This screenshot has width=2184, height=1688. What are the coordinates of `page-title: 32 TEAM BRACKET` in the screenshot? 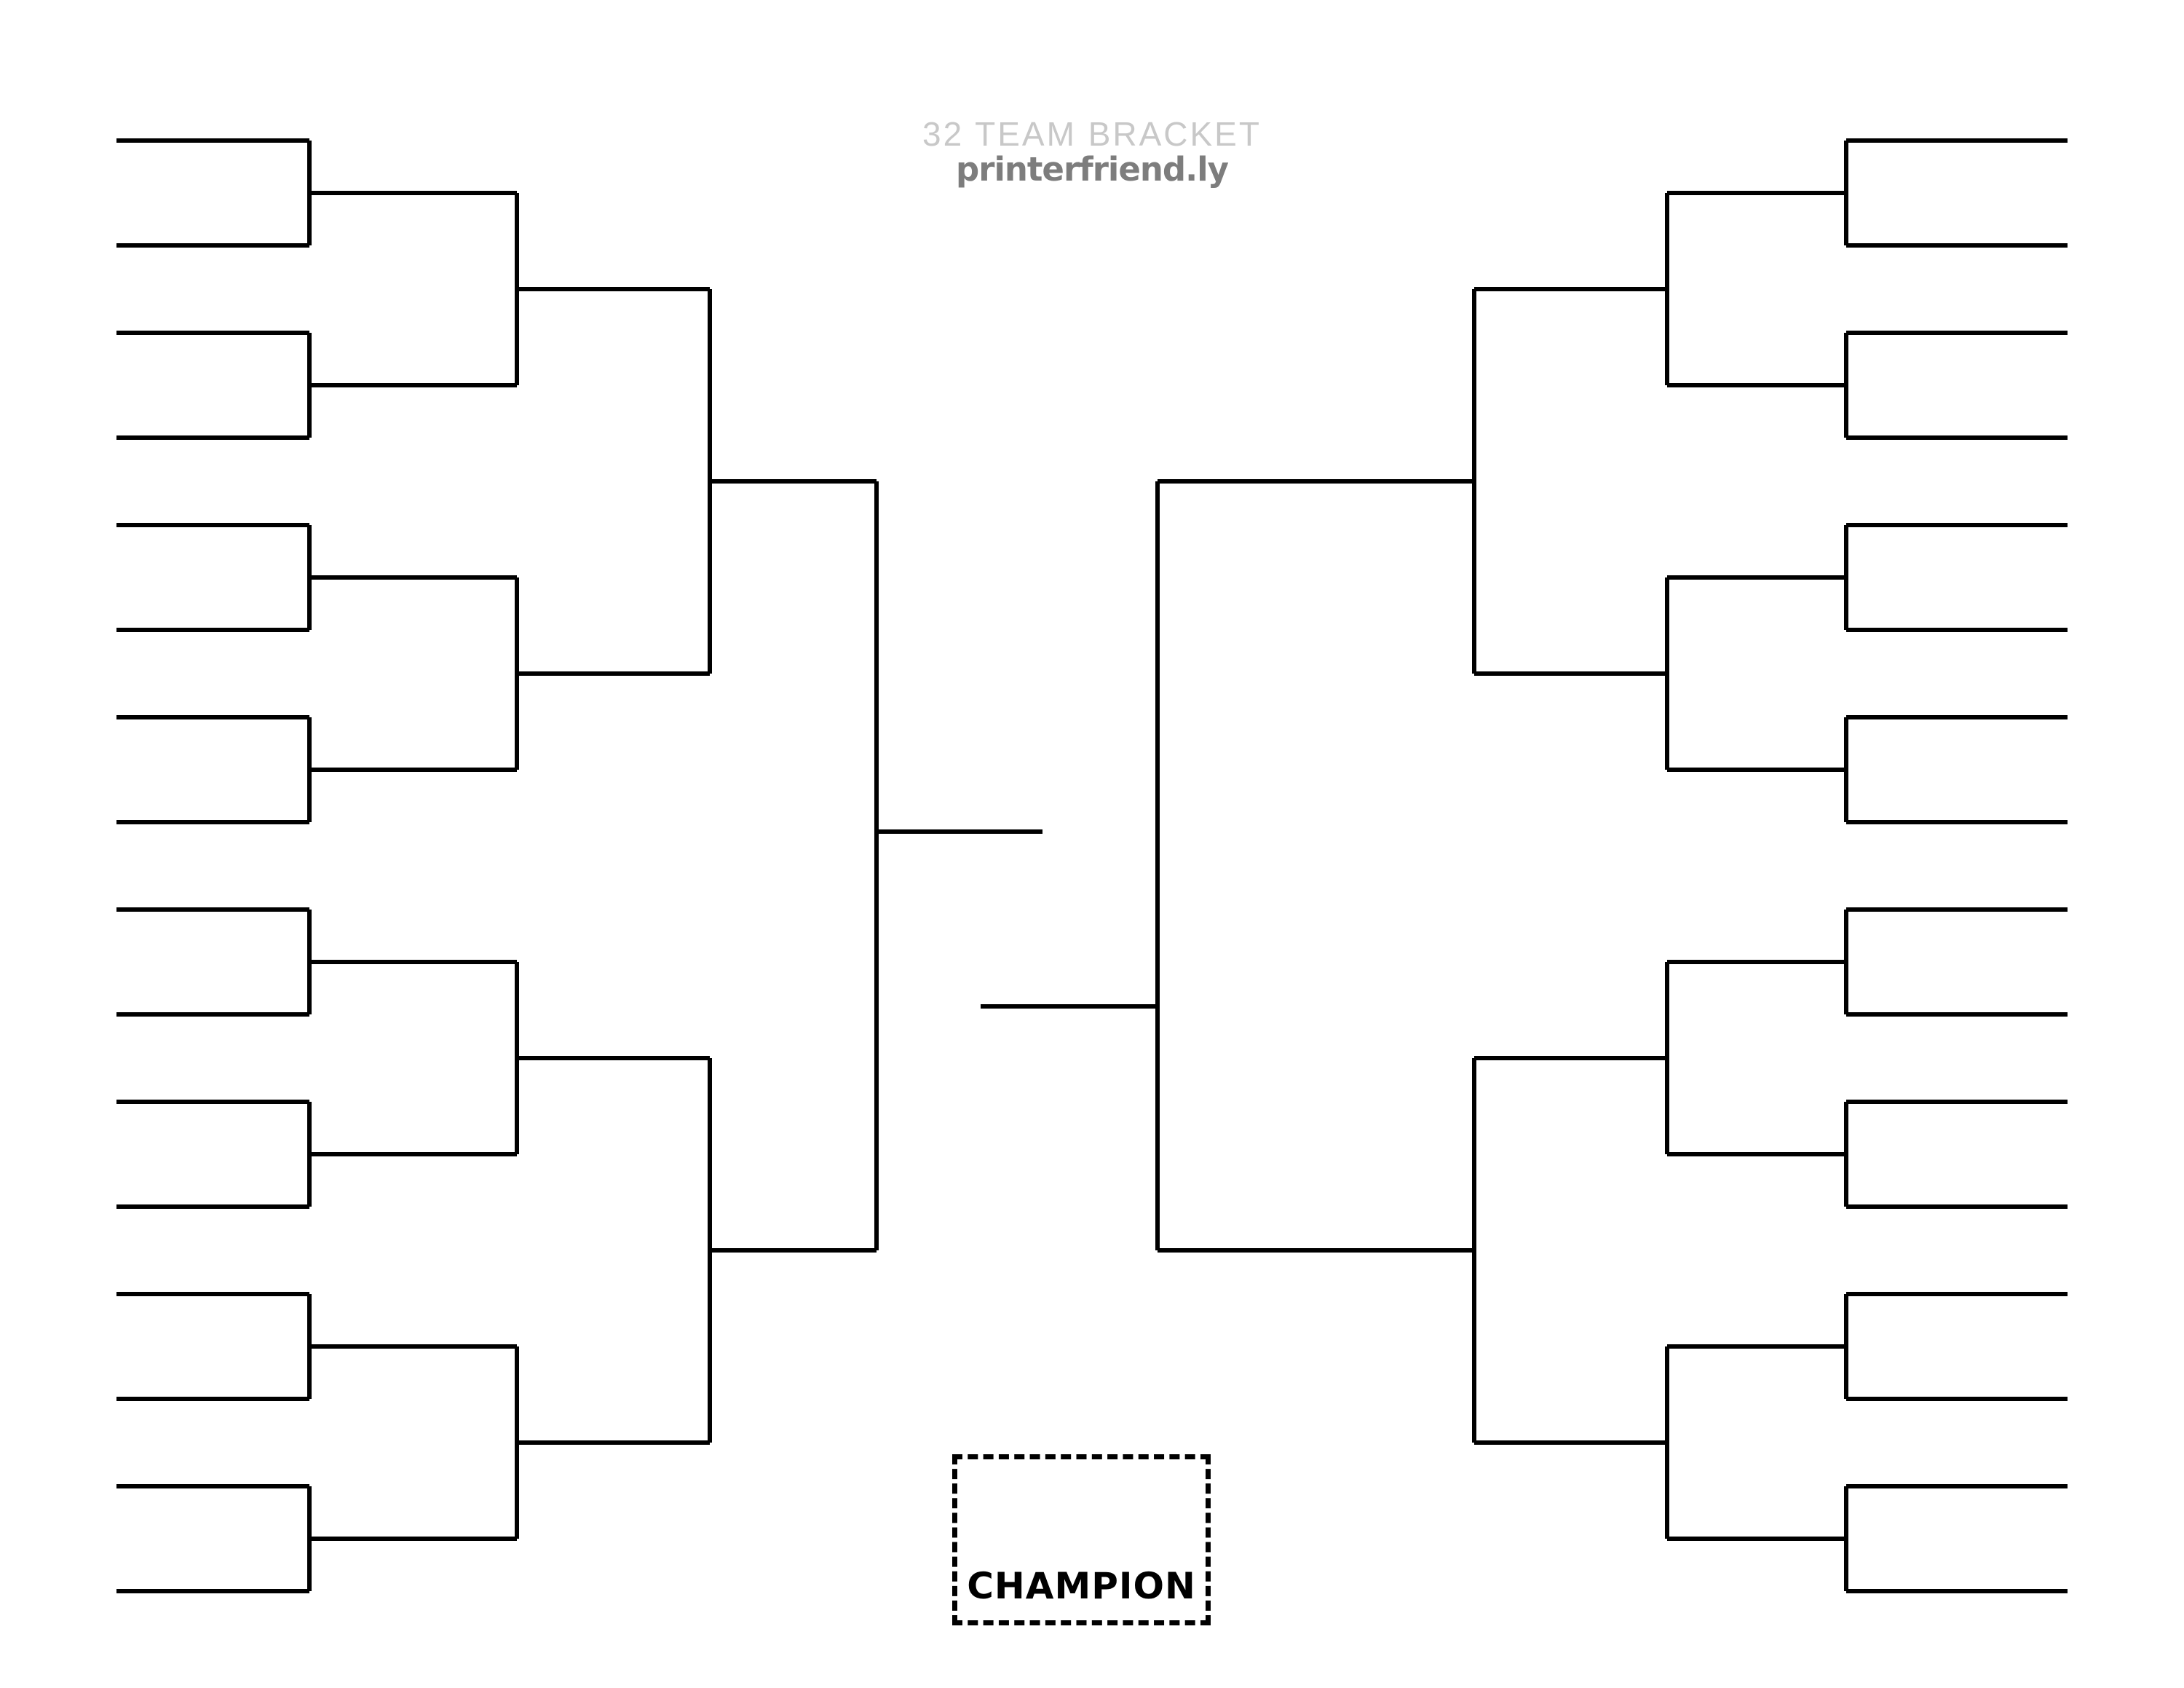 It's located at (1092, 134).